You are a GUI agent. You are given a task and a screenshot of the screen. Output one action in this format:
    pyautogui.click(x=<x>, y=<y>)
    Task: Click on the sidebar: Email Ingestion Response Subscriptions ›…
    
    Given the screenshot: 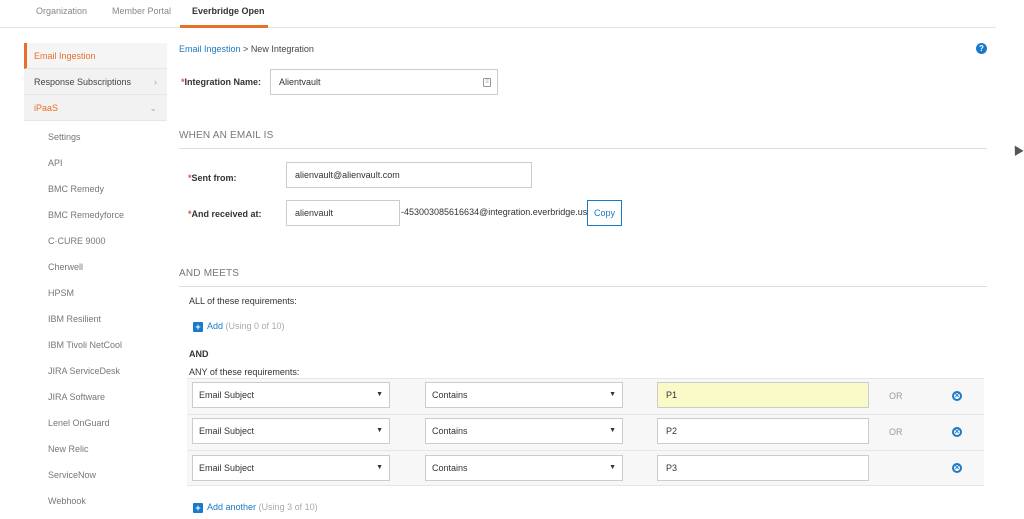 What is the action you would take?
    pyautogui.click(x=95, y=281)
    